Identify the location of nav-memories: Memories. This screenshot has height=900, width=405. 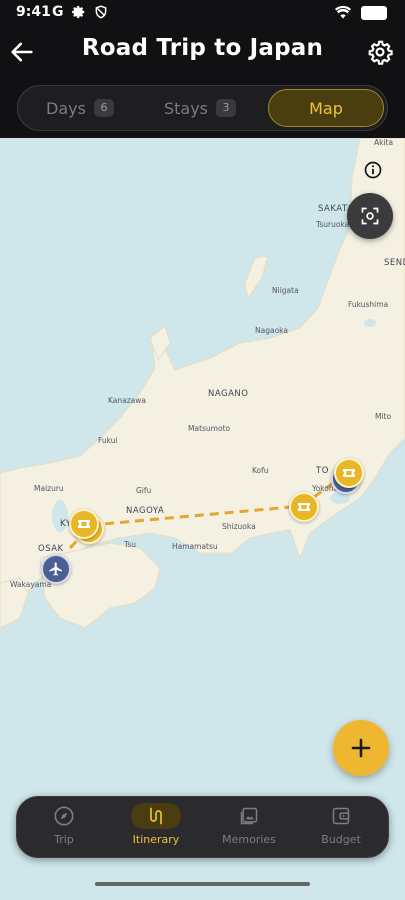
(249, 828).